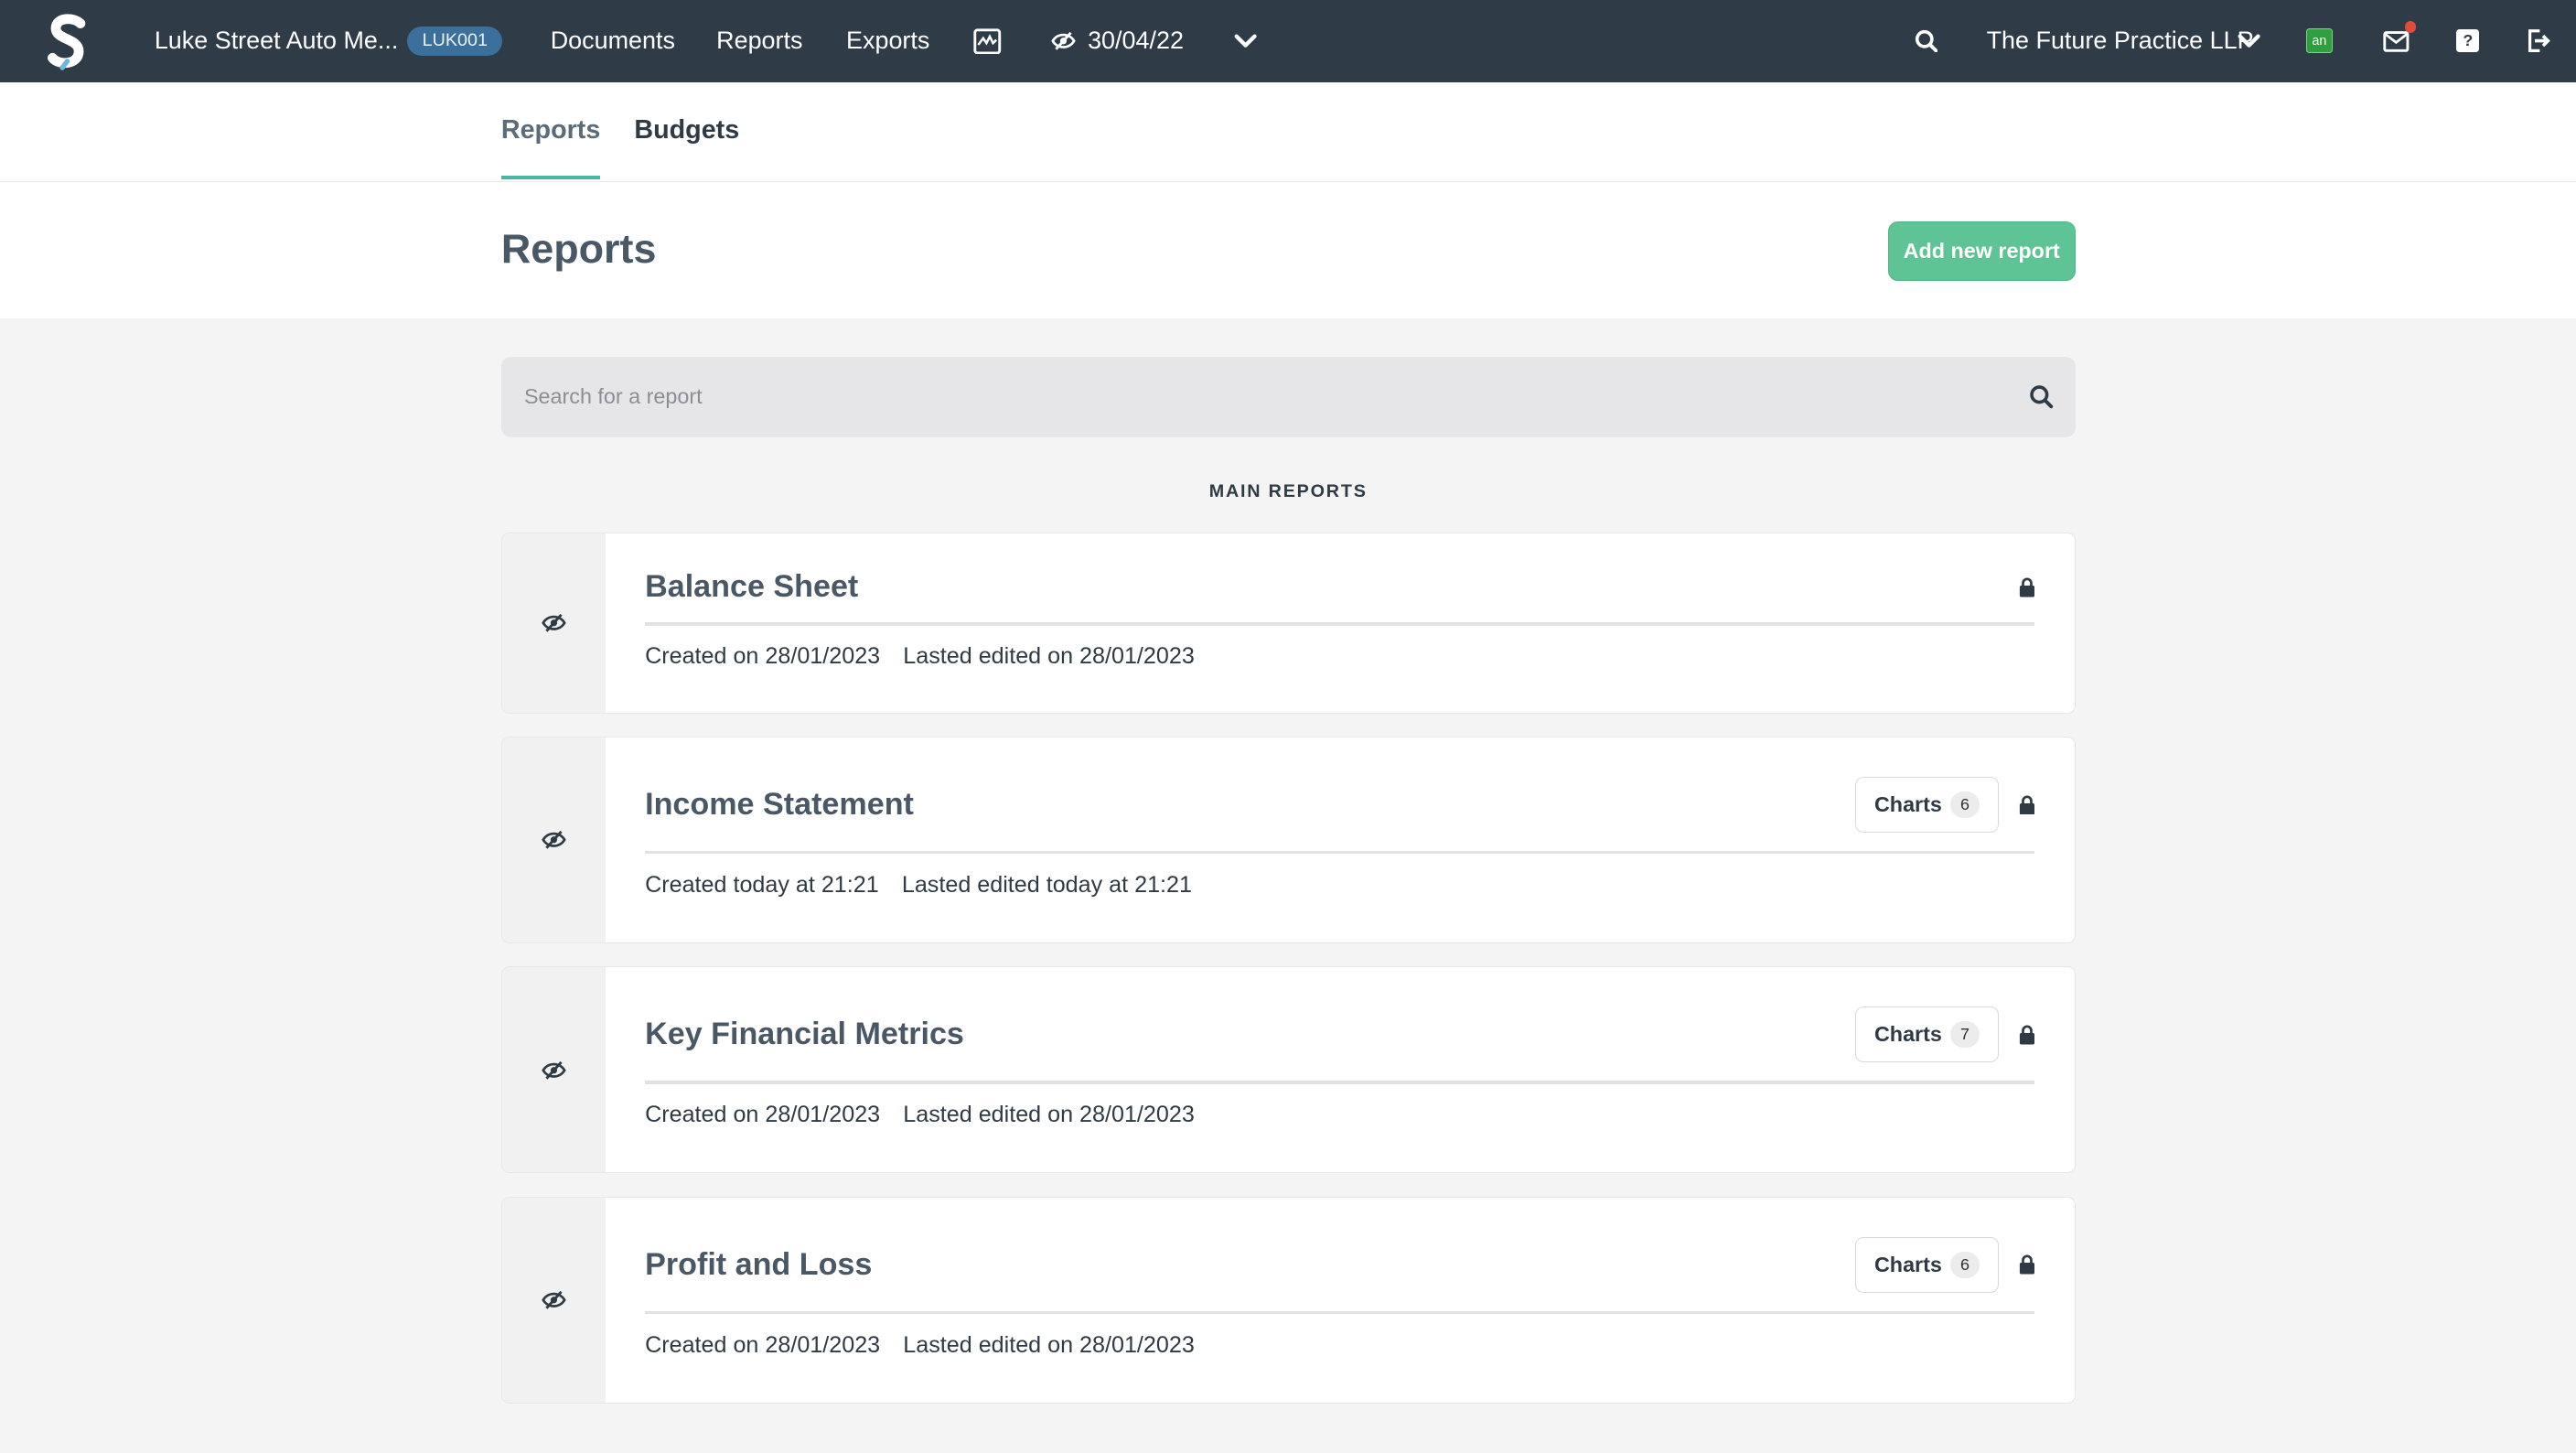 This screenshot has width=2576, height=1453. I want to click on created-date: Created today at 21:21, so click(762, 884).